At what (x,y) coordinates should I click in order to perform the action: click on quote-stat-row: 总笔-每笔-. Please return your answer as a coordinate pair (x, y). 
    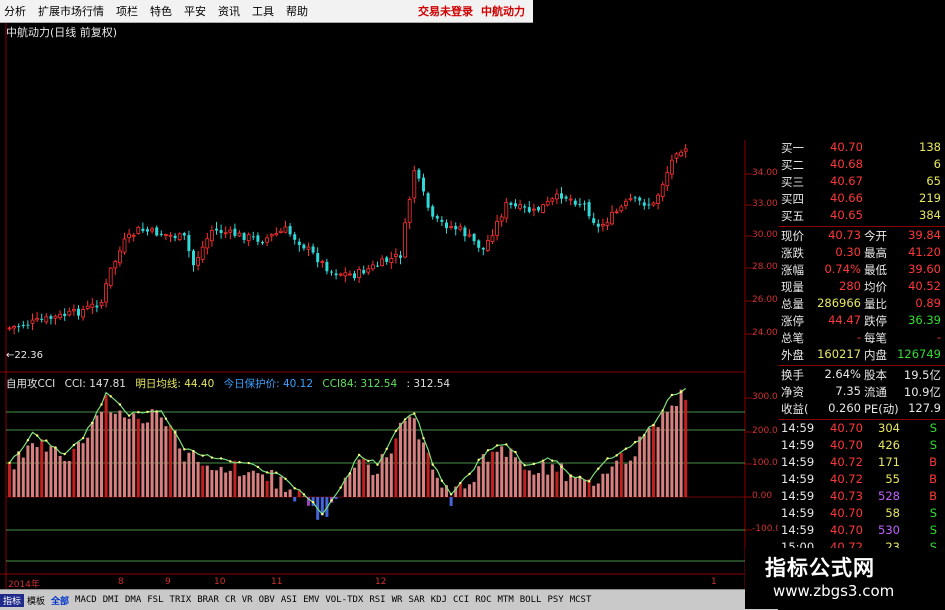
    Looking at the image, I should click on (861, 337).